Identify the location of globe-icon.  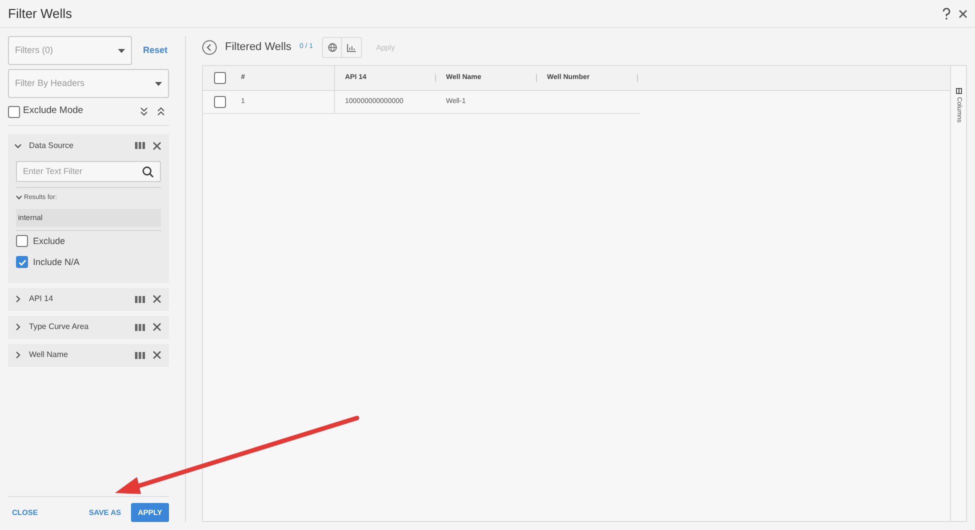
(332, 47).